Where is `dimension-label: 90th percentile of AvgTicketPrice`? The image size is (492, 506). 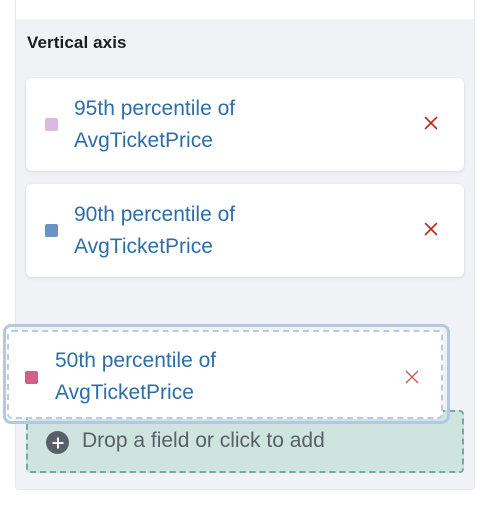 dimension-label: 90th percentile of AvgTicketPrice is located at coordinates (234, 231).